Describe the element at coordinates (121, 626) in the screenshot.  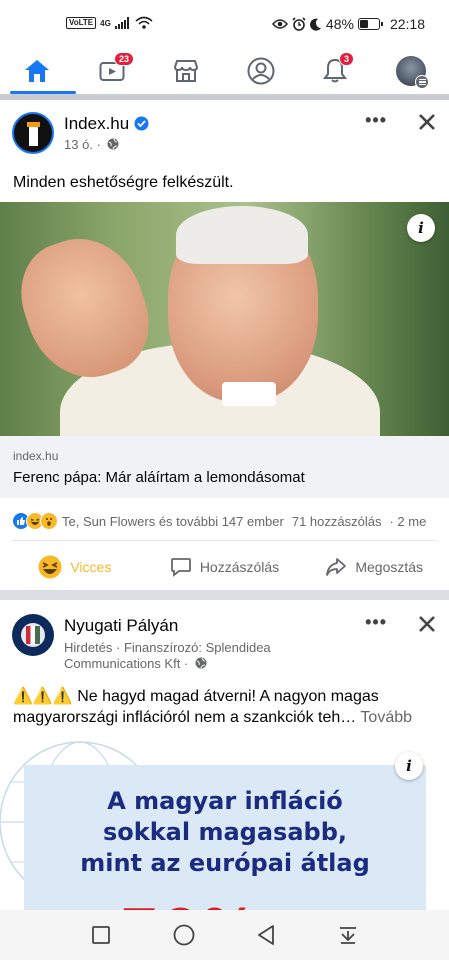
I see `post-author-name: Nyugati Pályán` at that location.